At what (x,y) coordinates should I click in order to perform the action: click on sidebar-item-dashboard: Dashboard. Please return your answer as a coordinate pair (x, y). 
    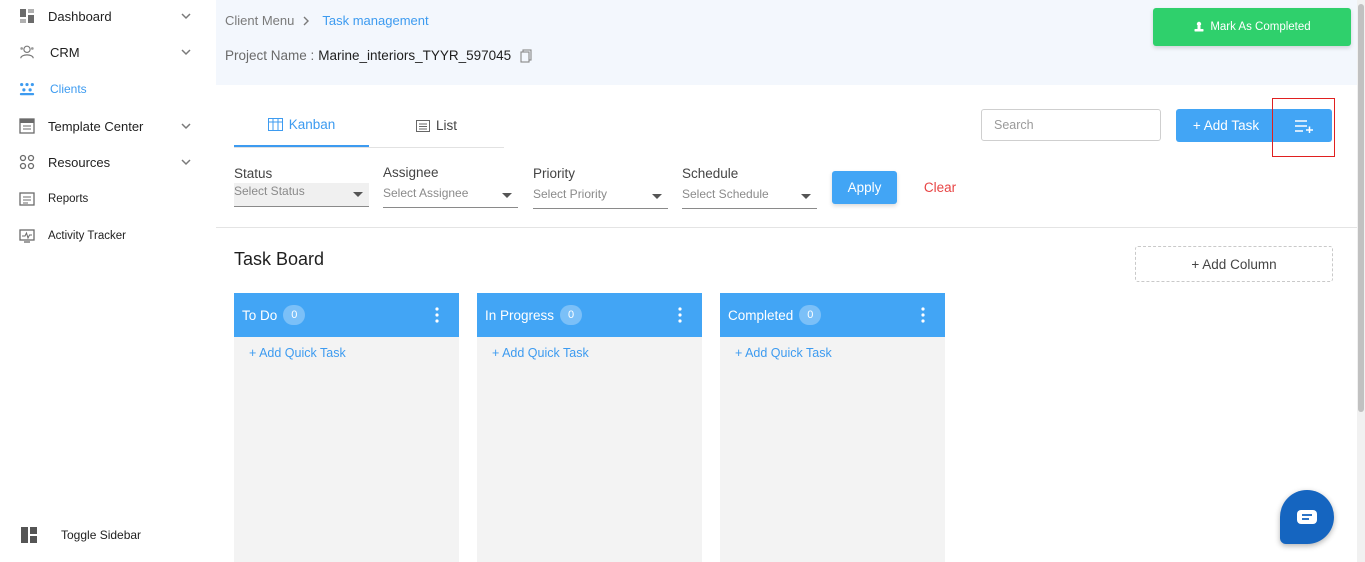
    Looking at the image, I should click on (108, 16).